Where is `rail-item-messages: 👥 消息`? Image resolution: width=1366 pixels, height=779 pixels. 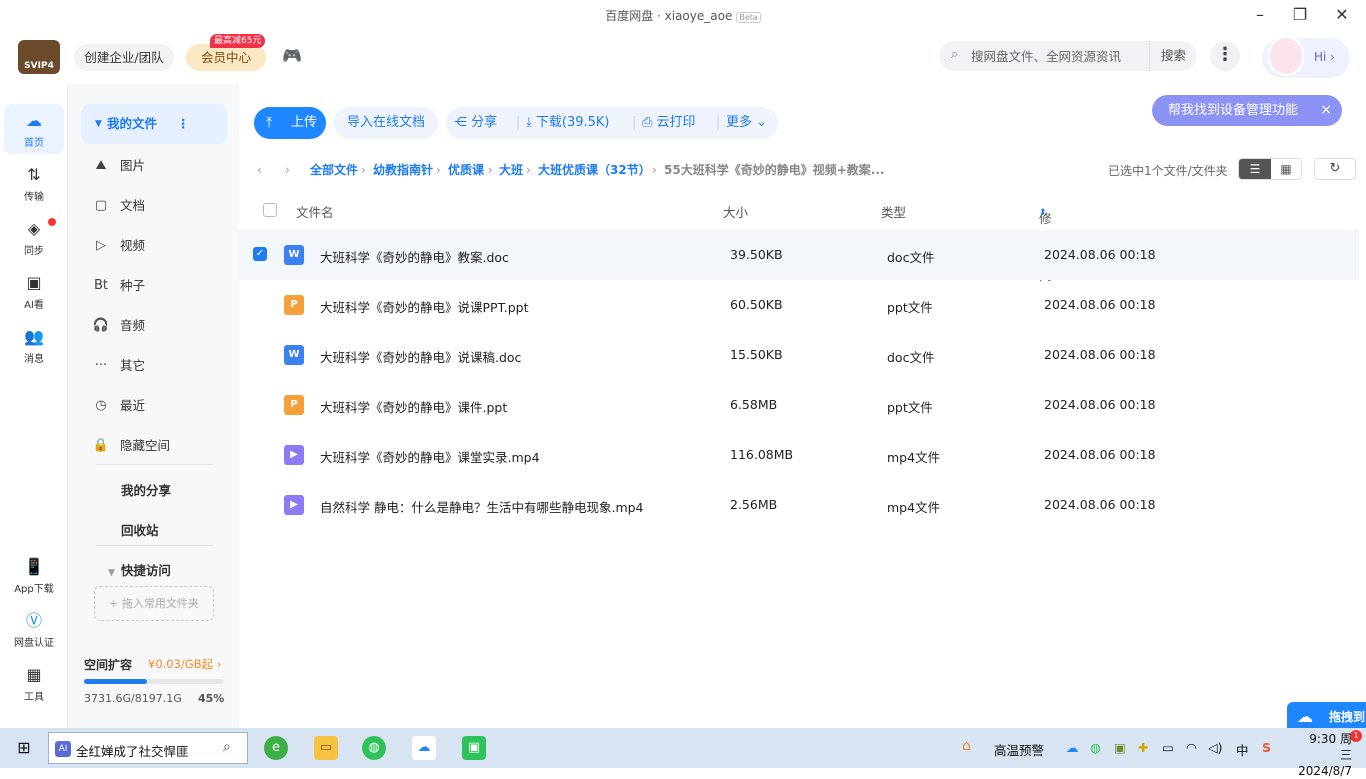
rail-item-messages: 👥 消息 is located at coordinates (34, 345).